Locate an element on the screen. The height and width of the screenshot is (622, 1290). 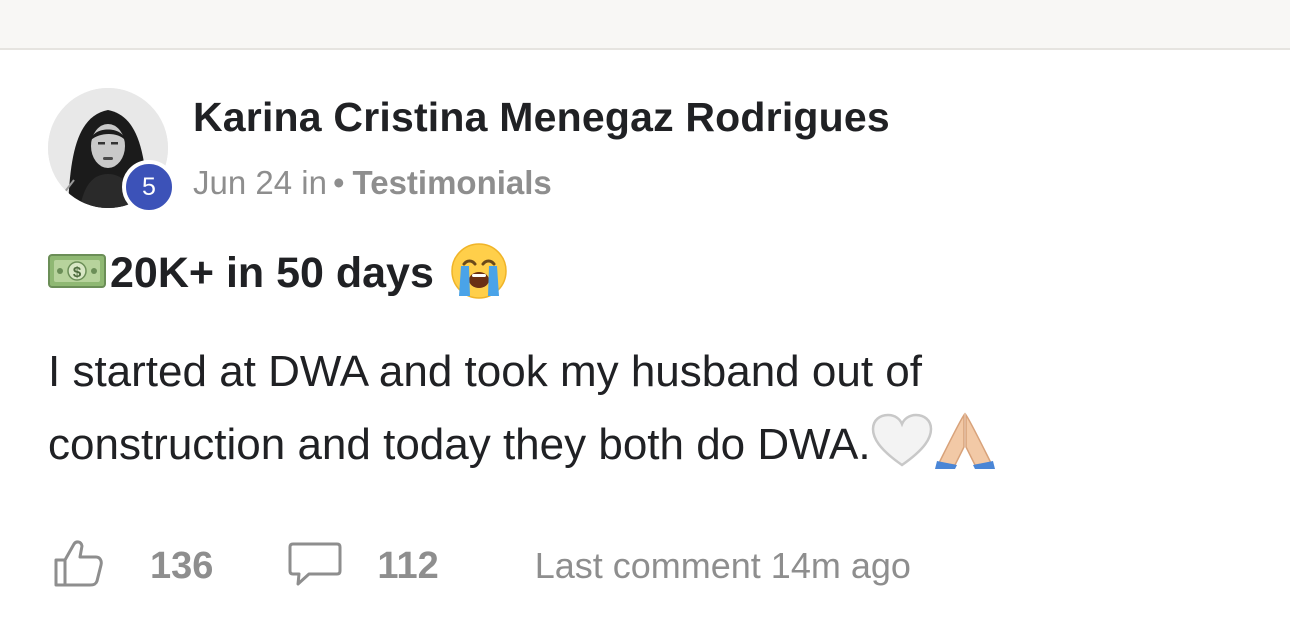
like-count: 136 is located at coordinates (181, 566).